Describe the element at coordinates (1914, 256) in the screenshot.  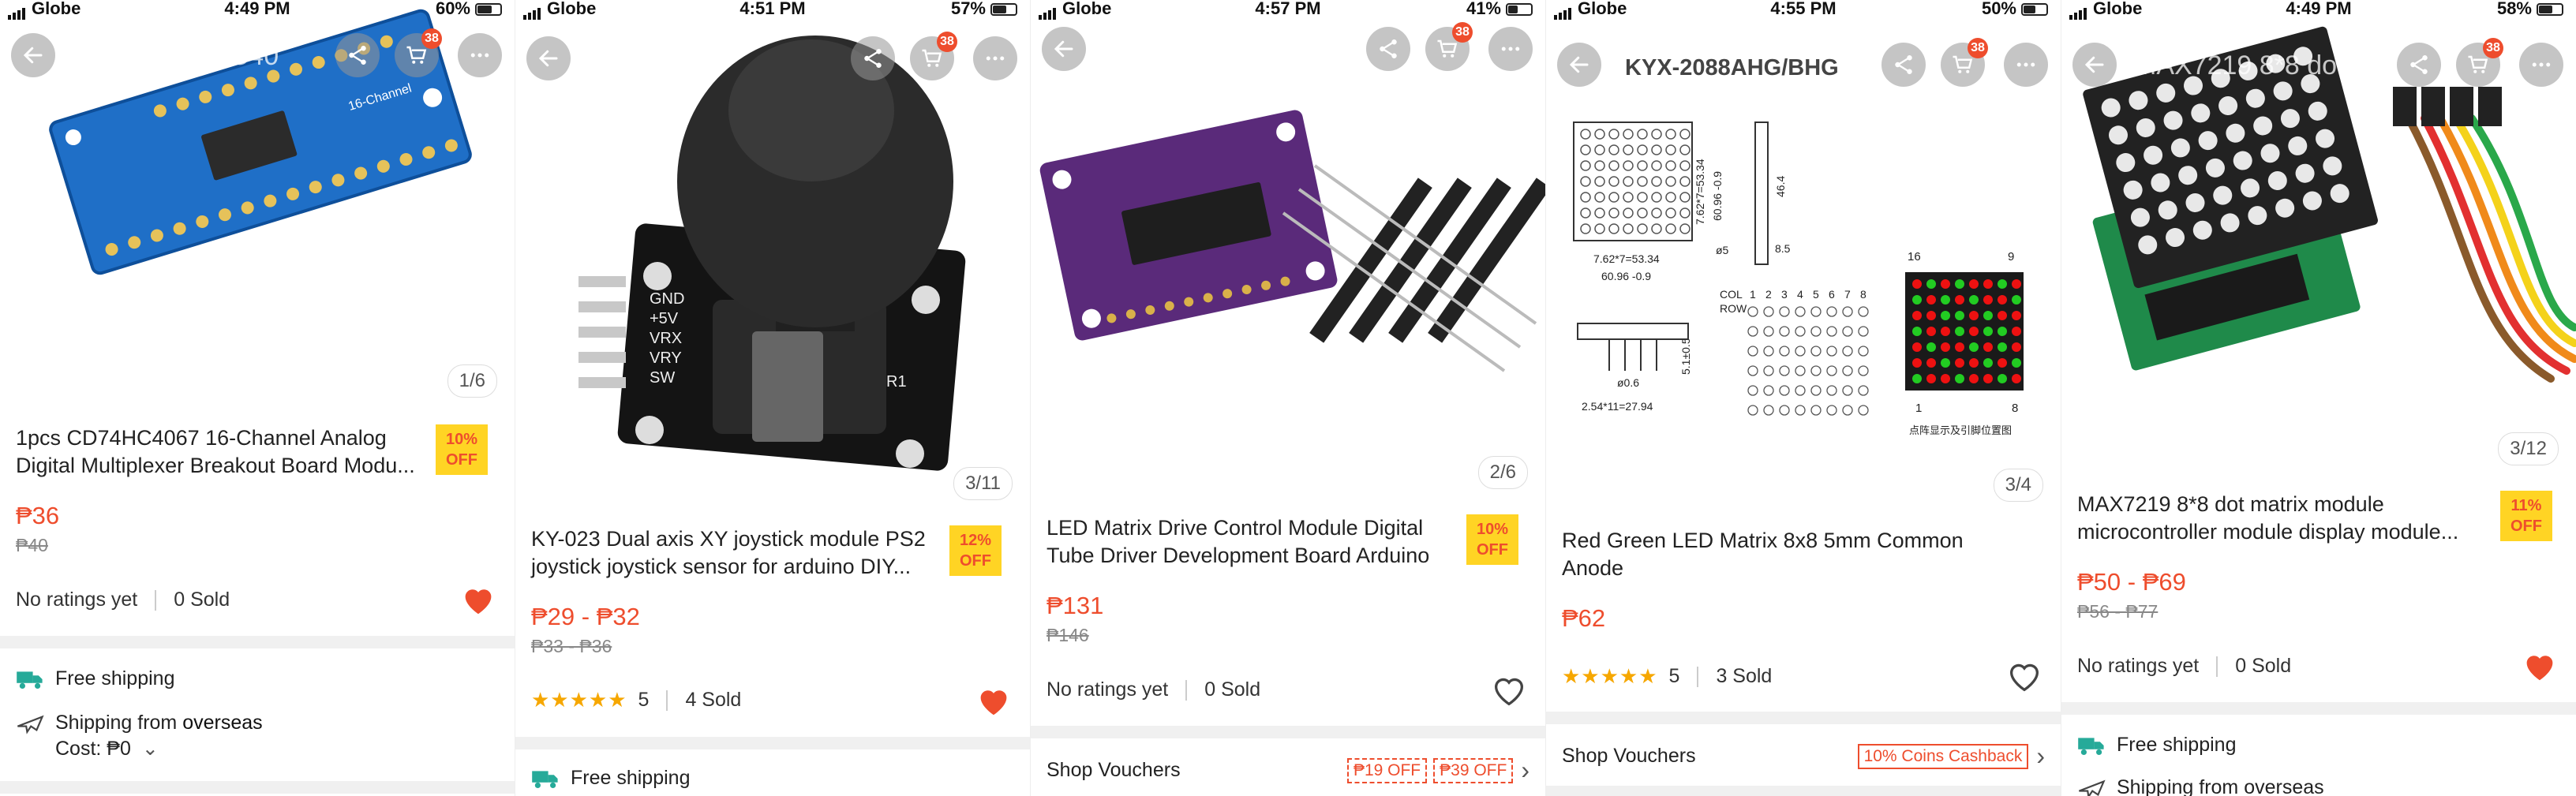
I see `pin-number: 16` at that location.